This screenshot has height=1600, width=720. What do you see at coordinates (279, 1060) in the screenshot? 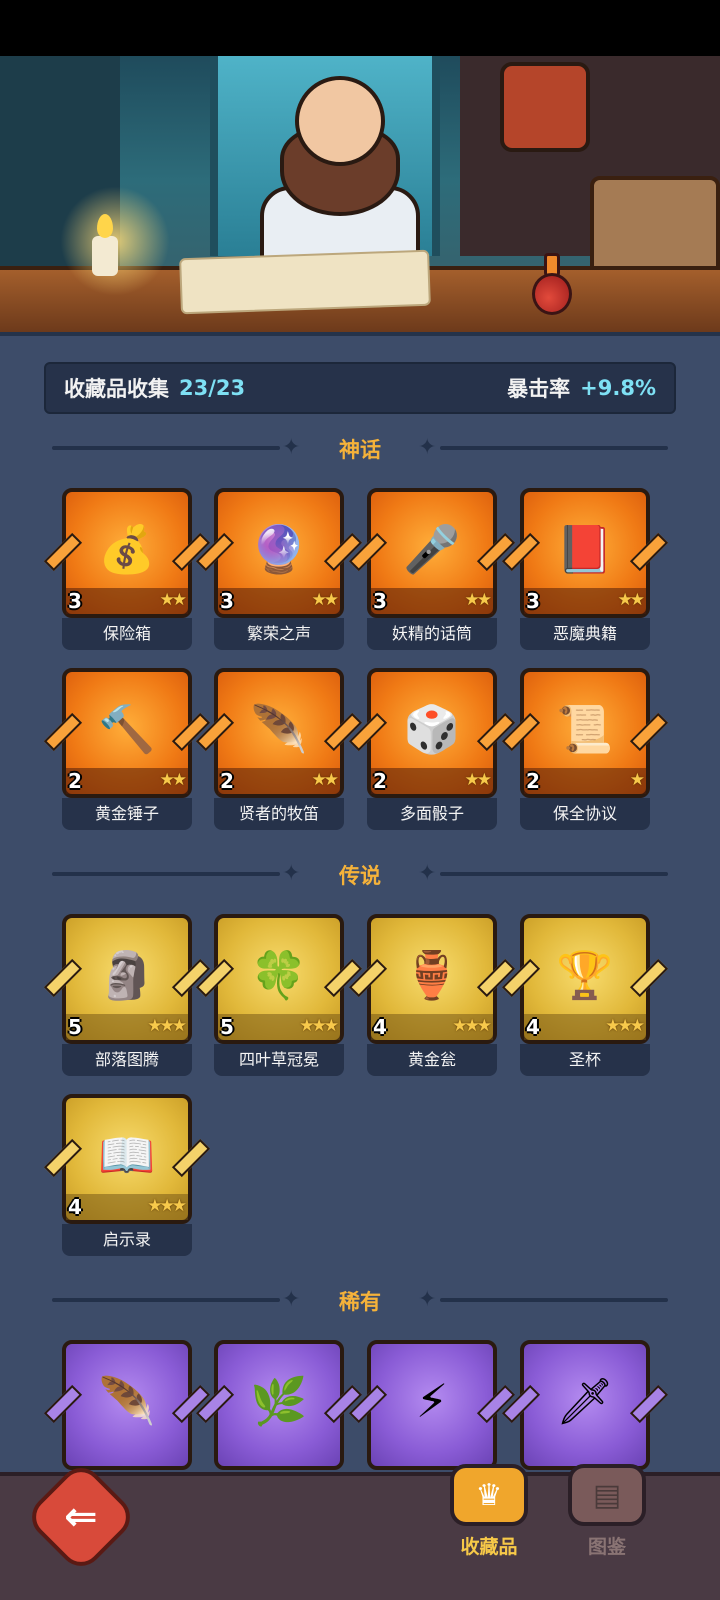
I see `item-name: 四叶草冠冕` at bounding box center [279, 1060].